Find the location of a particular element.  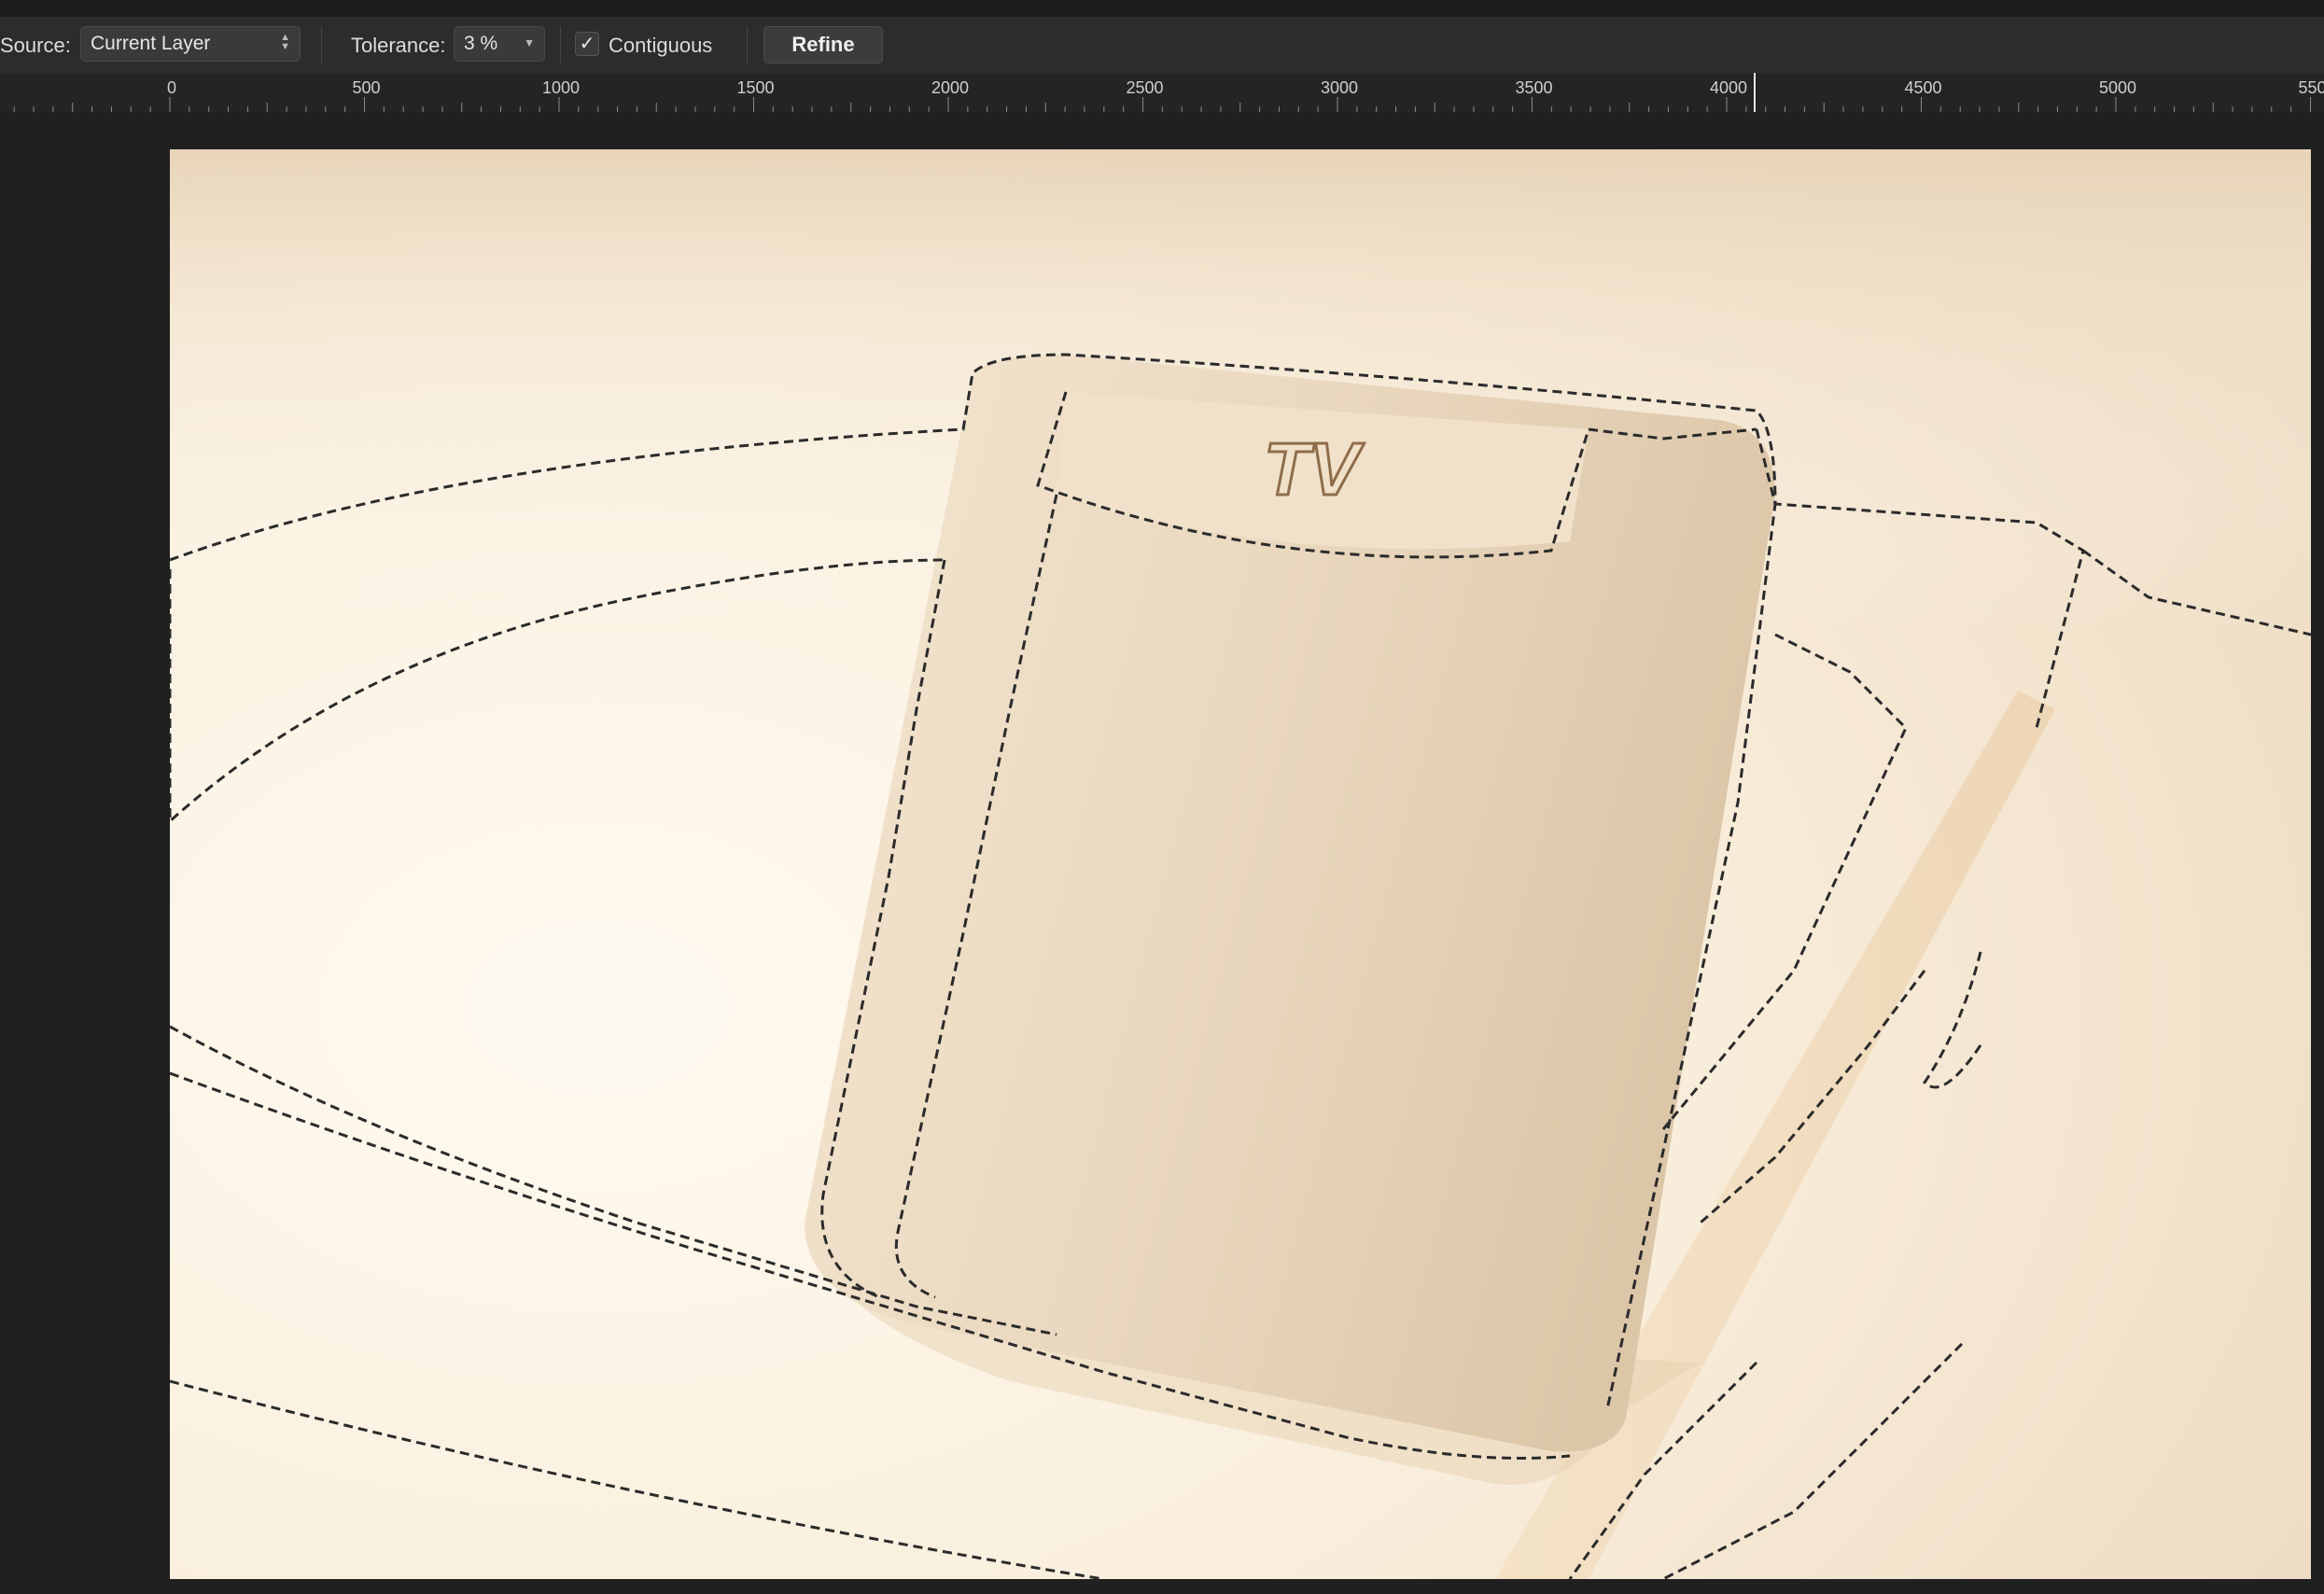

ruler-label: 1500 is located at coordinates (755, 88).